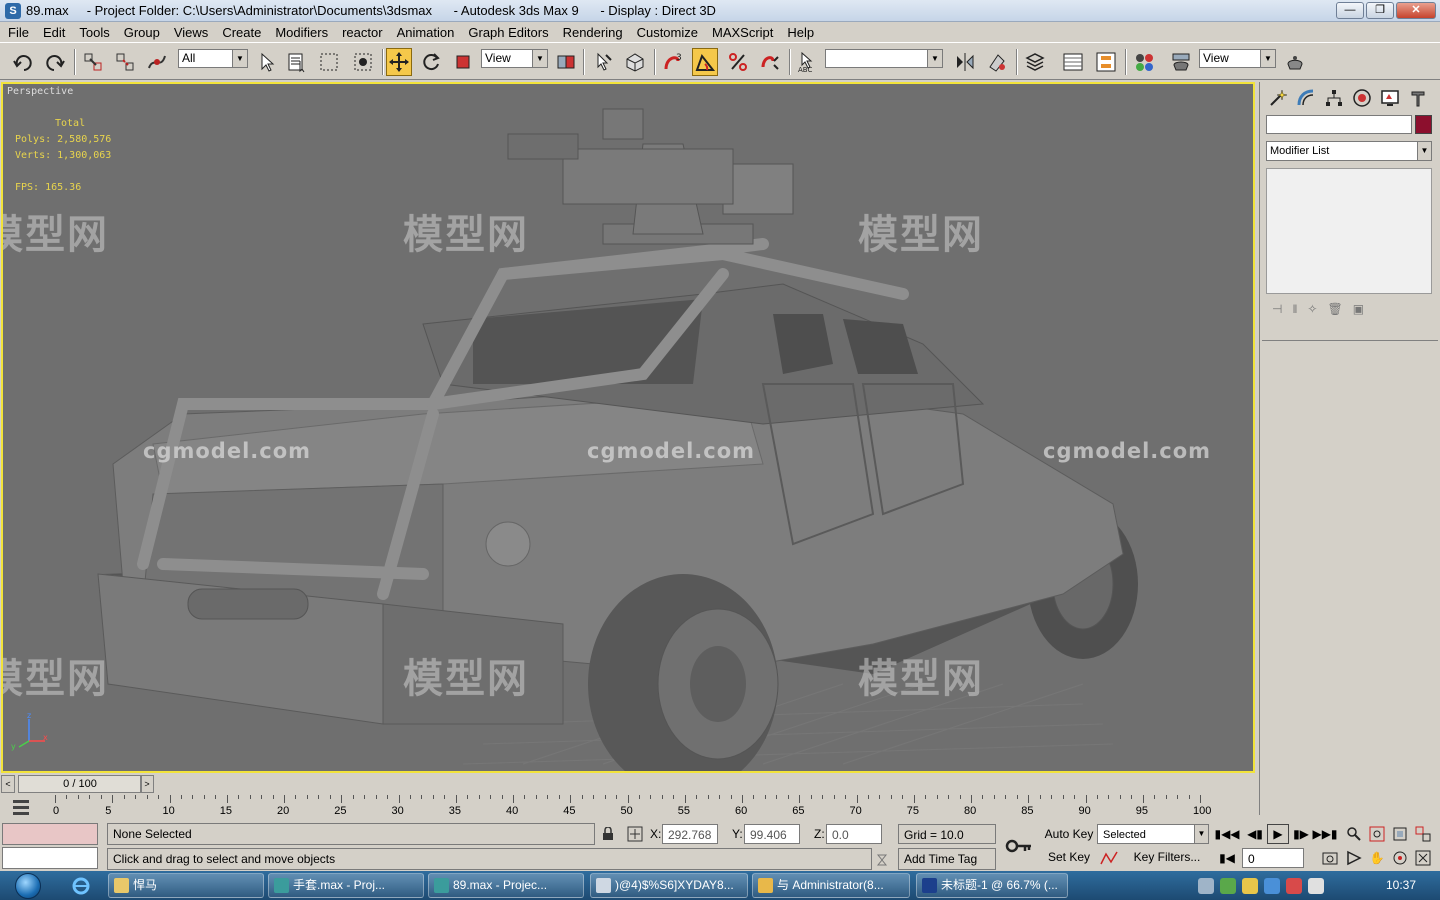  I want to click on menu-edit: Edit, so click(54, 32).